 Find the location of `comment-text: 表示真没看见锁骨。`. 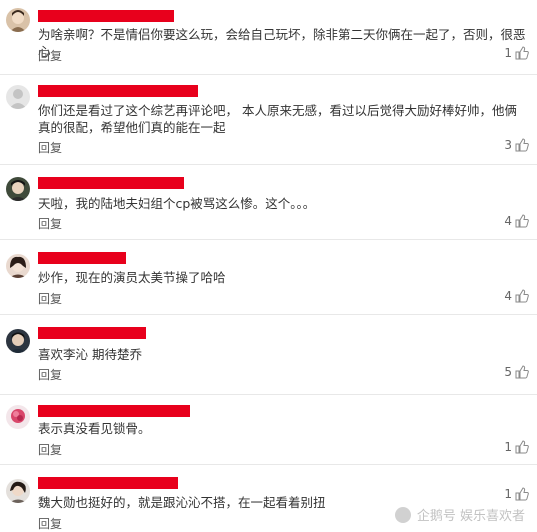

comment-text: 表示真没看见锁骨。 is located at coordinates (94, 428).